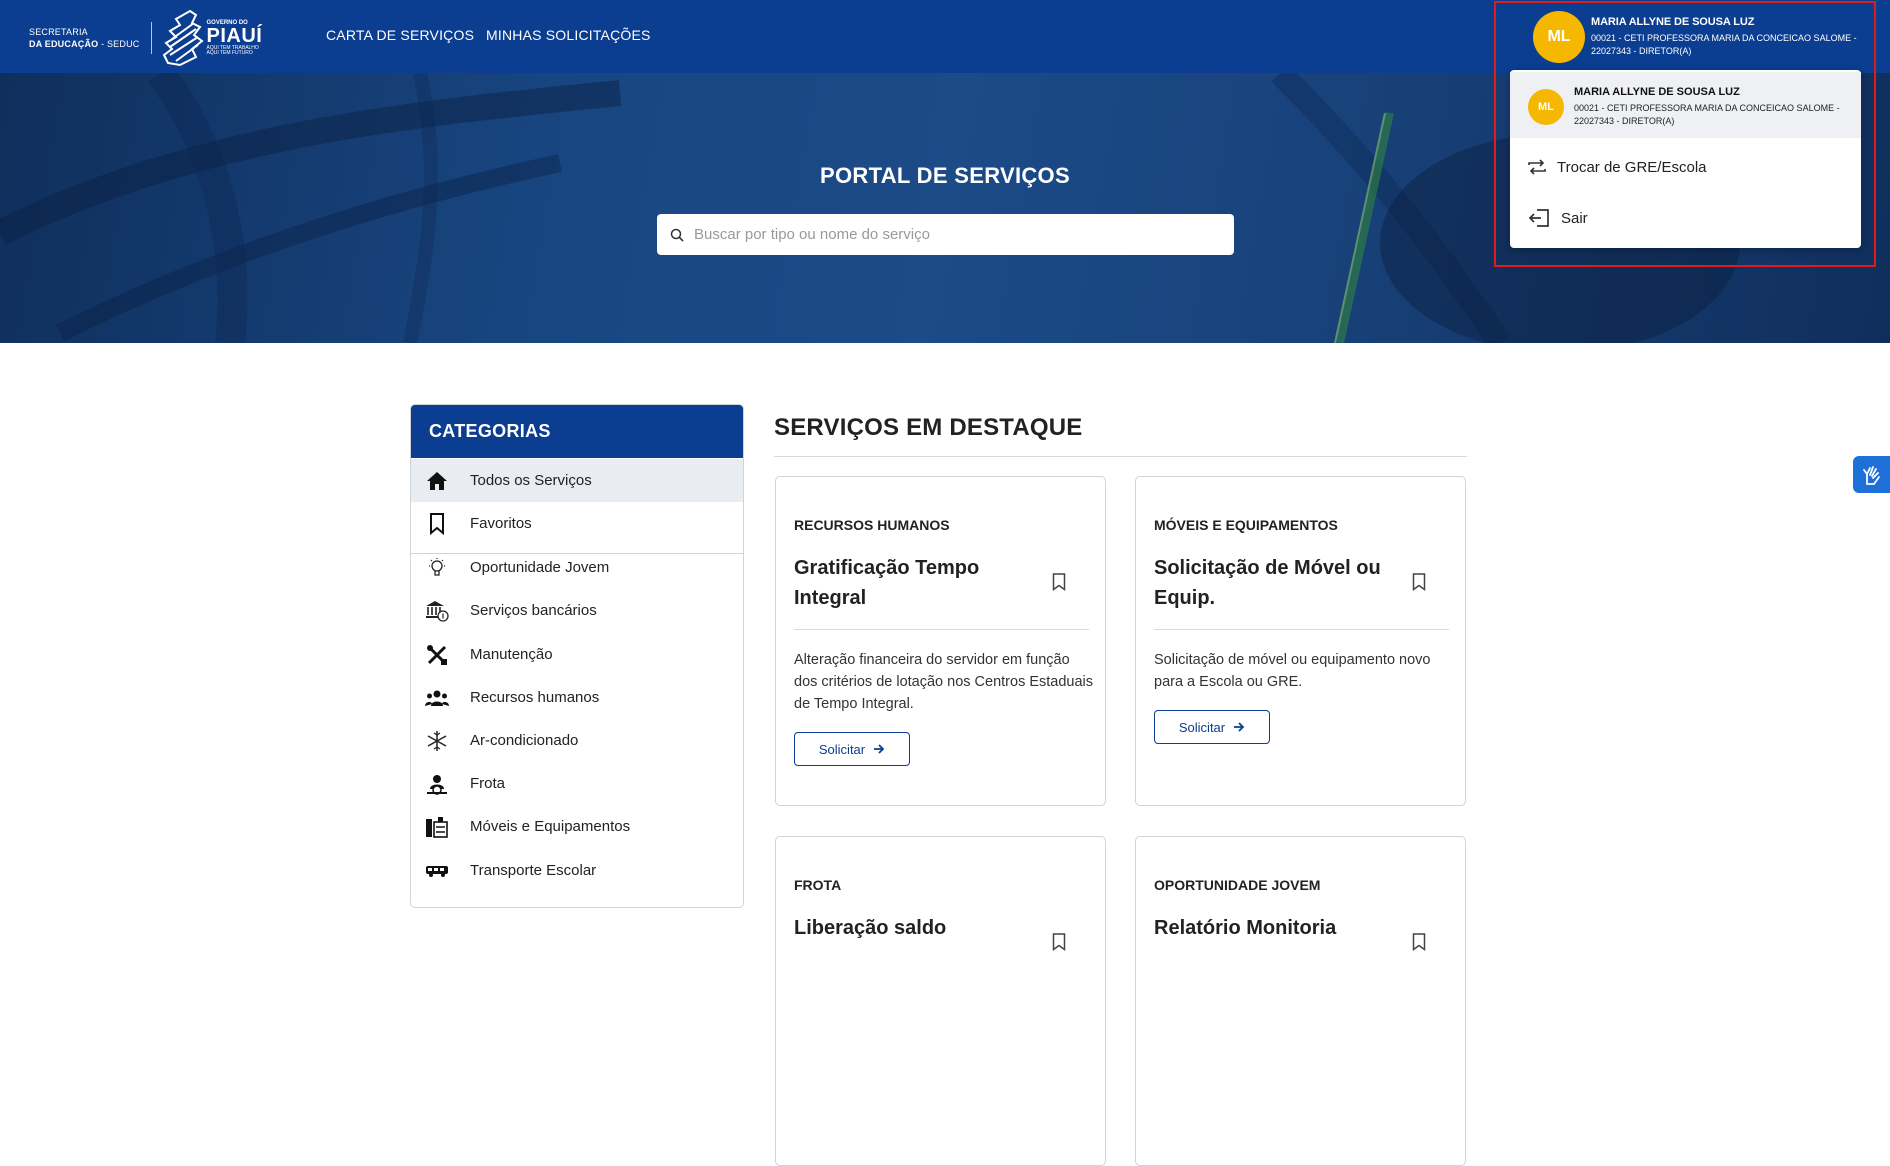 This screenshot has width=1890, height=1166. I want to click on user-name: MARIA ALLYNE DE SOUSA LUZ, so click(1673, 22).